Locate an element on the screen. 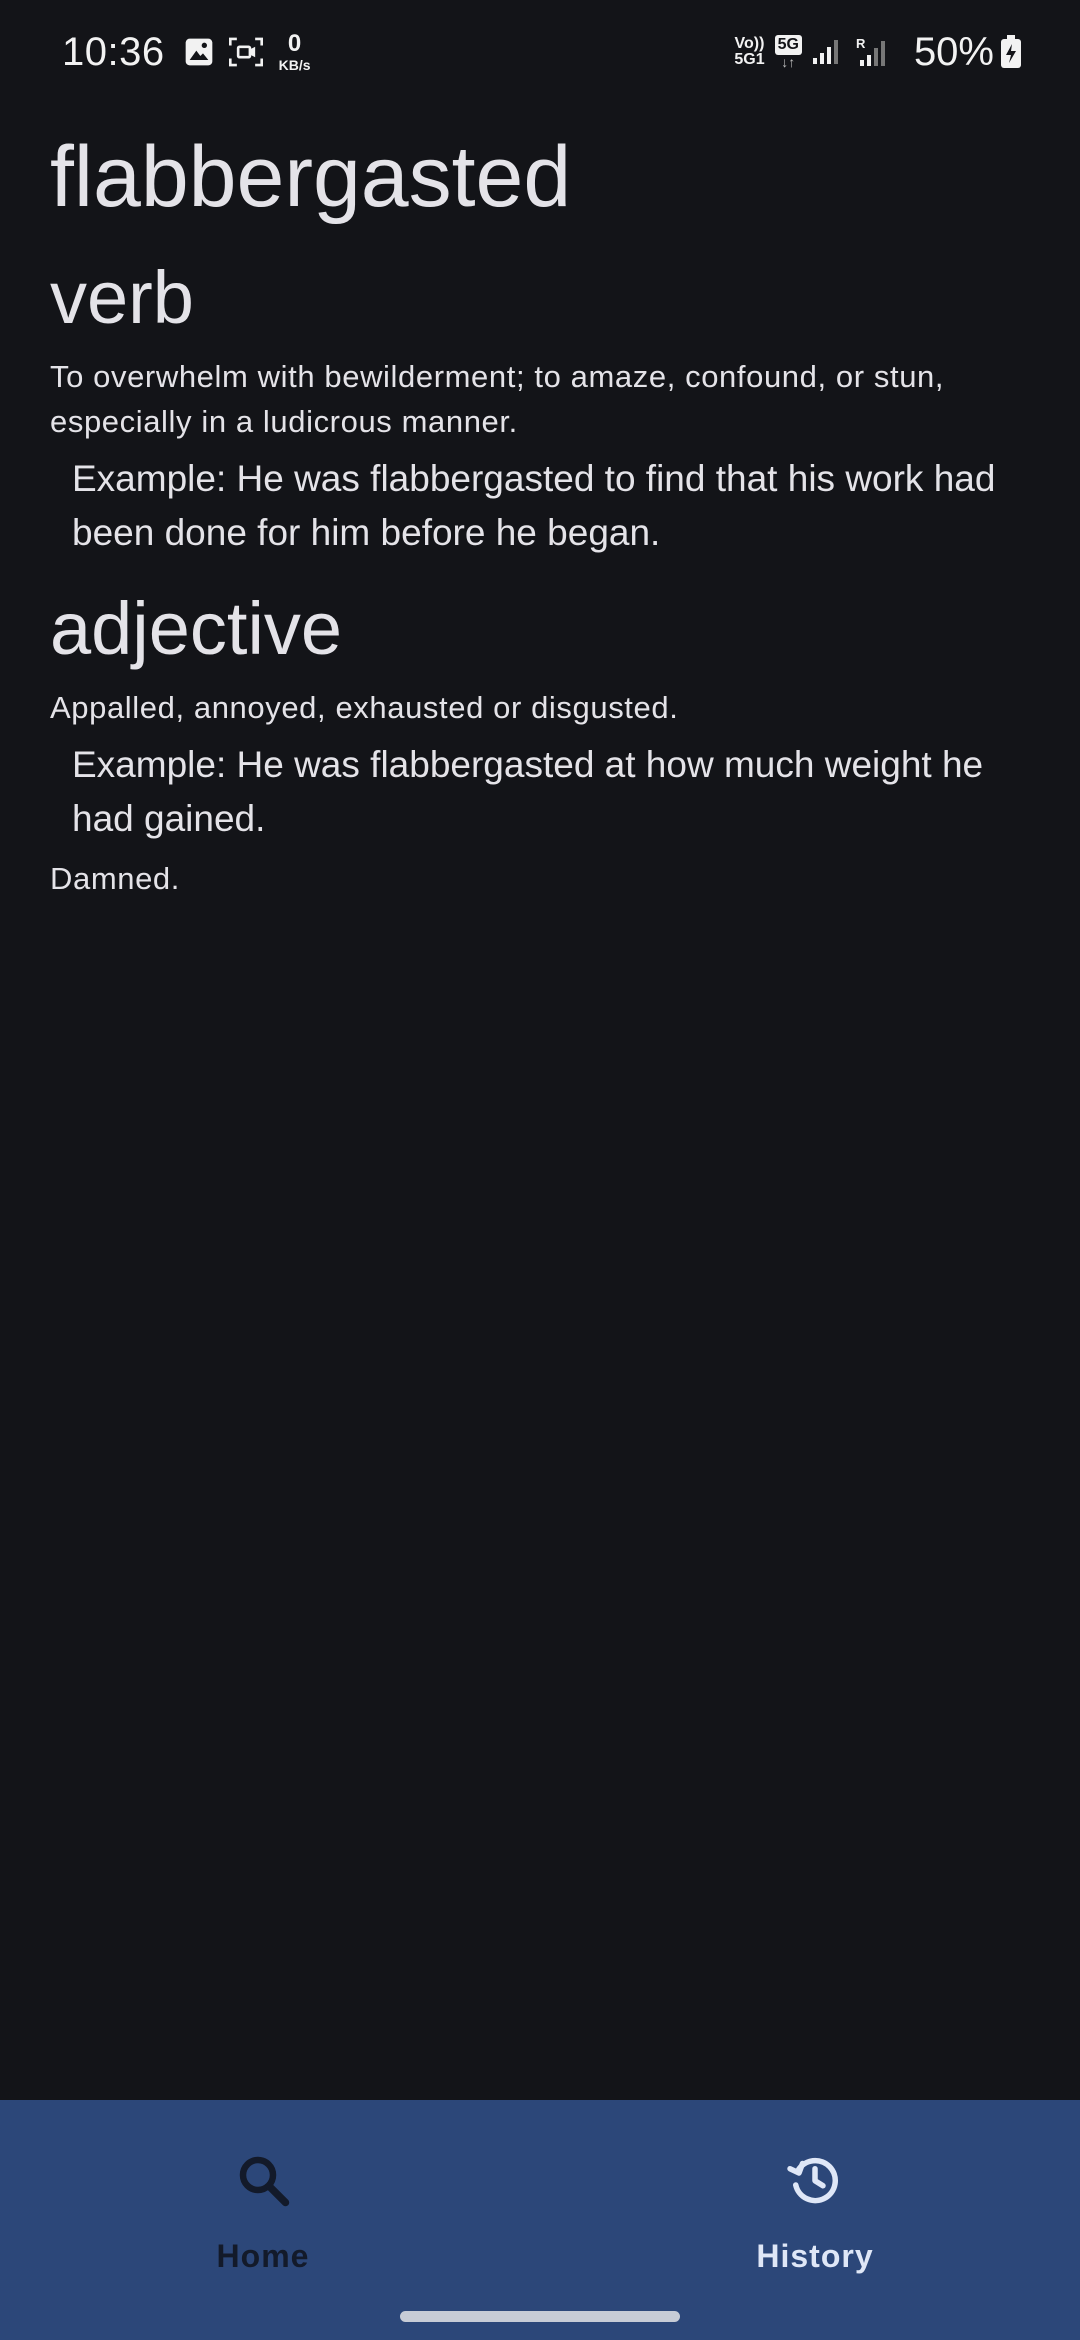  bottom-navigation: Home History is located at coordinates (540, 2220).